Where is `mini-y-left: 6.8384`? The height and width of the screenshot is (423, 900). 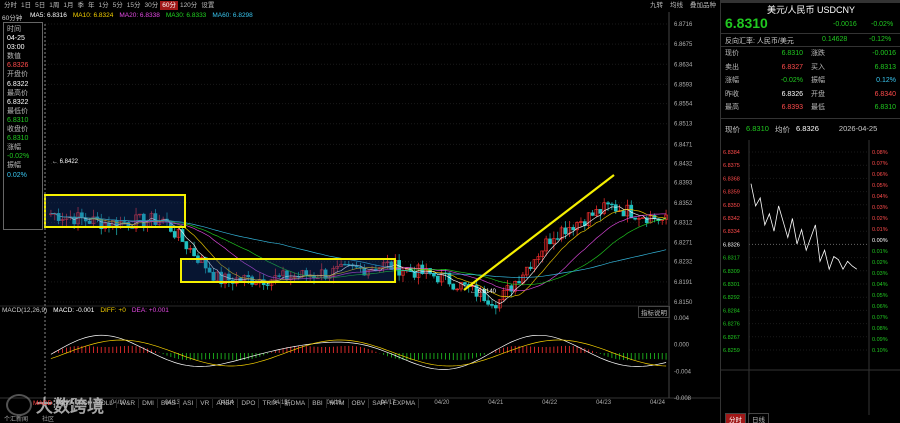 mini-y-left: 6.8384 is located at coordinates (731, 153).